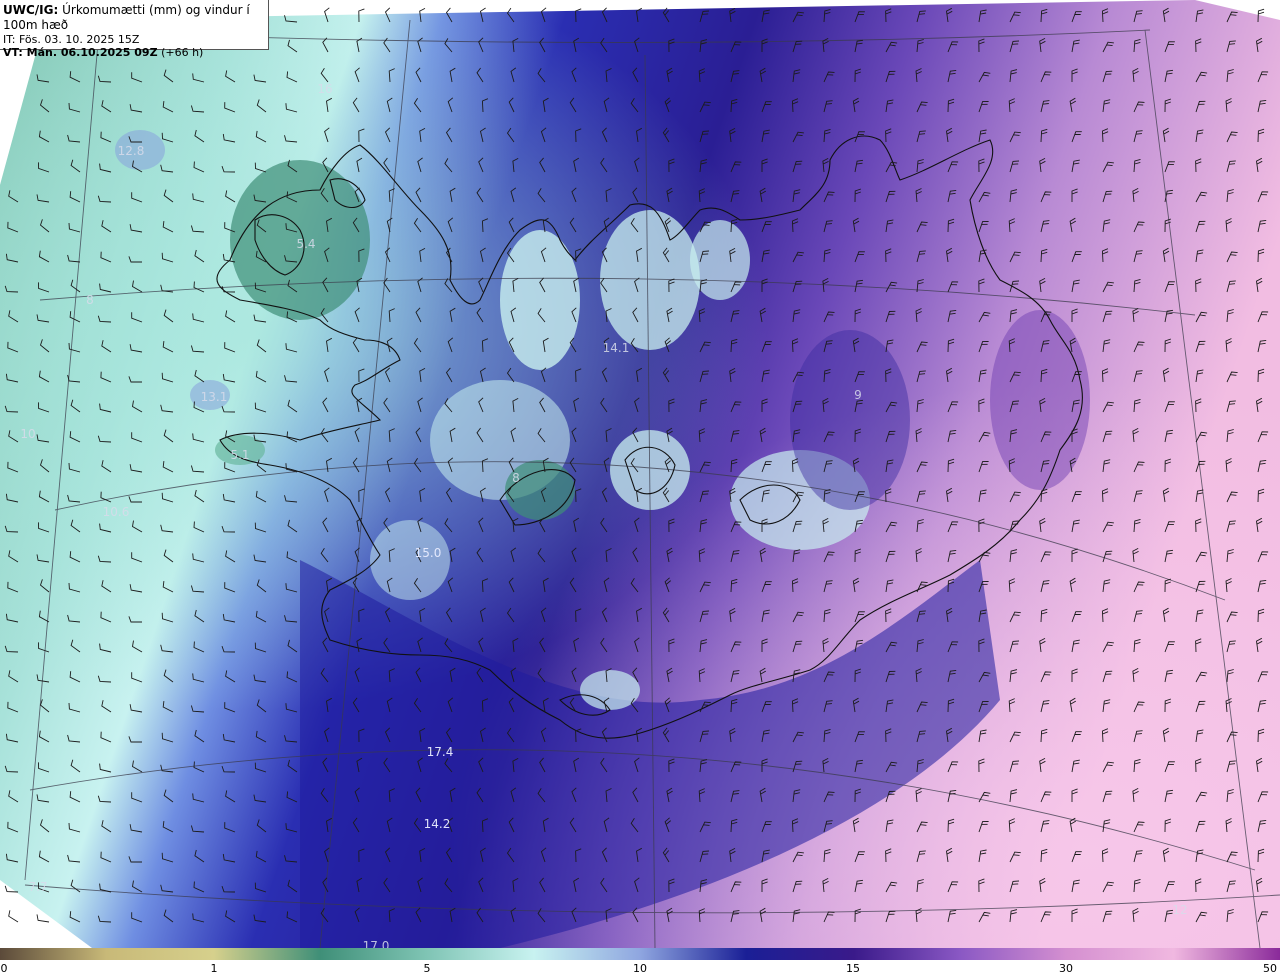 This screenshot has width=1280, height=978. I want to click on label-15-0: 15.0, so click(428, 553).